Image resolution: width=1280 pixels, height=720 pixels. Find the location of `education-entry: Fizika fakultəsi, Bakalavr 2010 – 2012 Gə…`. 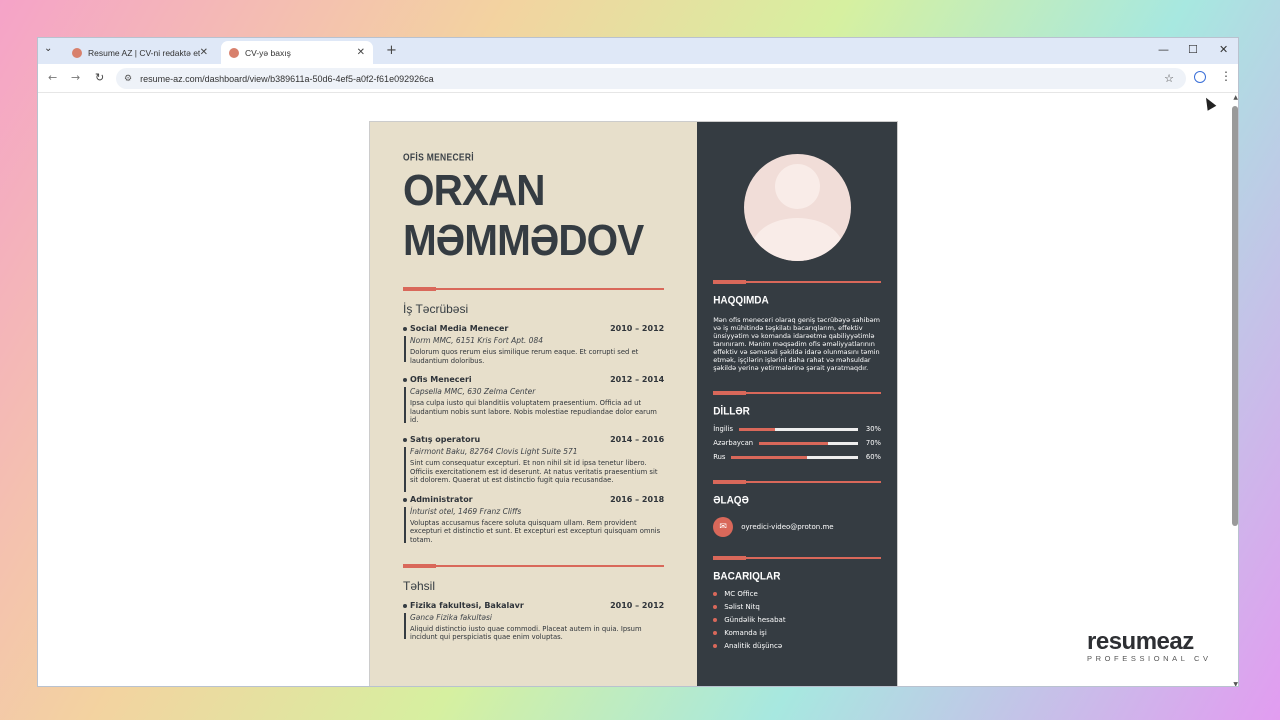

education-entry: Fizika fakultəsi, Bakalavr 2010 – 2012 Gə… is located at coordinates (533, 621).